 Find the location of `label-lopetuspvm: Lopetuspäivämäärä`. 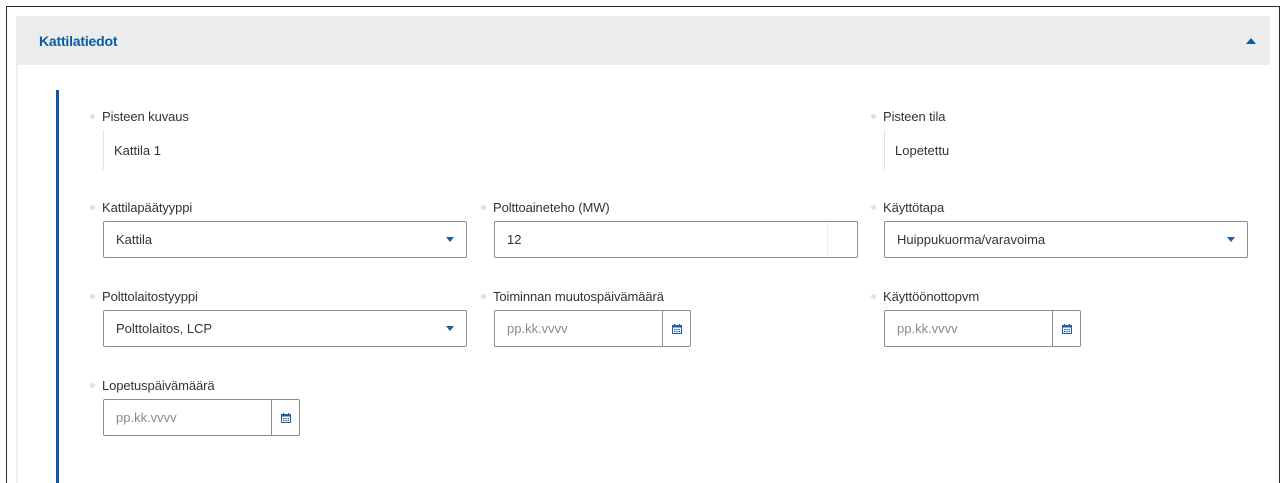

label-lopetuspvm: Lopetuspäivämäärä is located at coordinates (158, 385).